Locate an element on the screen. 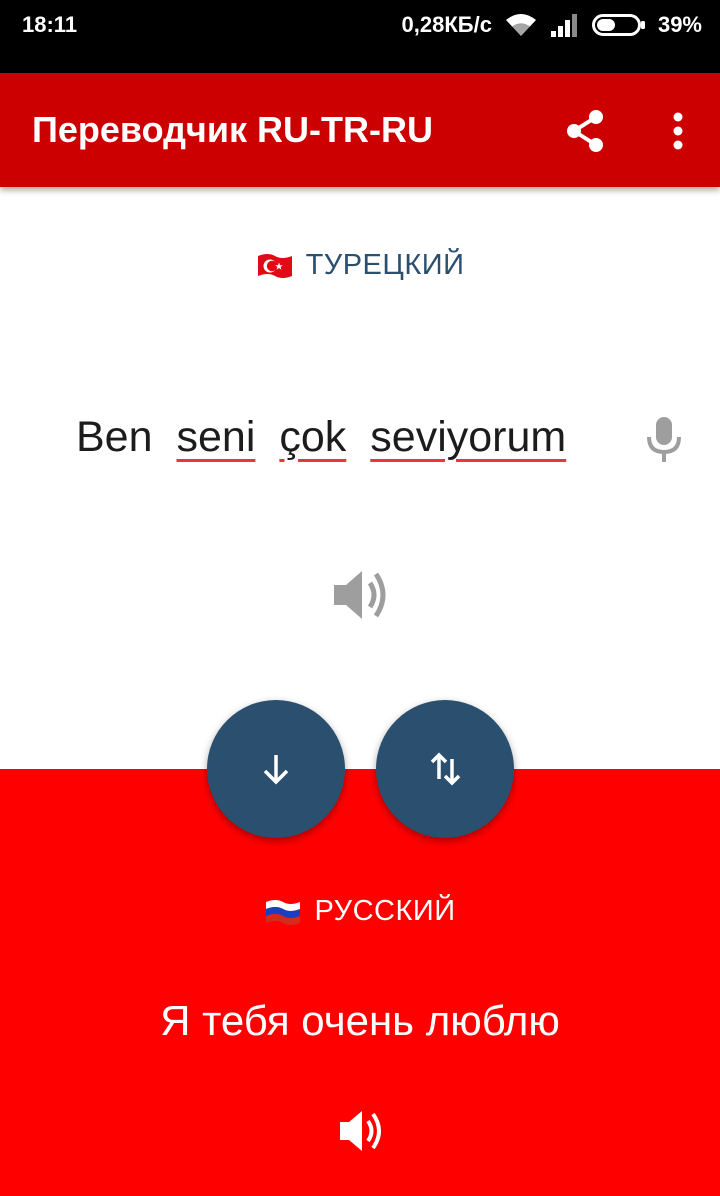 This screenshot has height=1196, width=720. source-word-misspelled: çok is located at coordinates (313, 437).